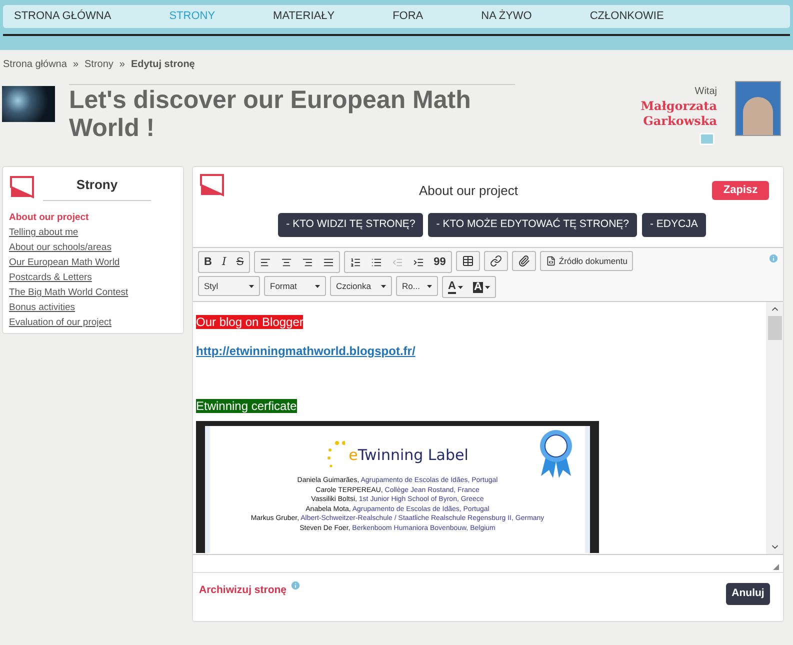 This screenshot has height=645, width=793. What do you see at coordinates (208, 262) in the screenshot?
I see `bold-button: B` at bounding box center [208, 262].